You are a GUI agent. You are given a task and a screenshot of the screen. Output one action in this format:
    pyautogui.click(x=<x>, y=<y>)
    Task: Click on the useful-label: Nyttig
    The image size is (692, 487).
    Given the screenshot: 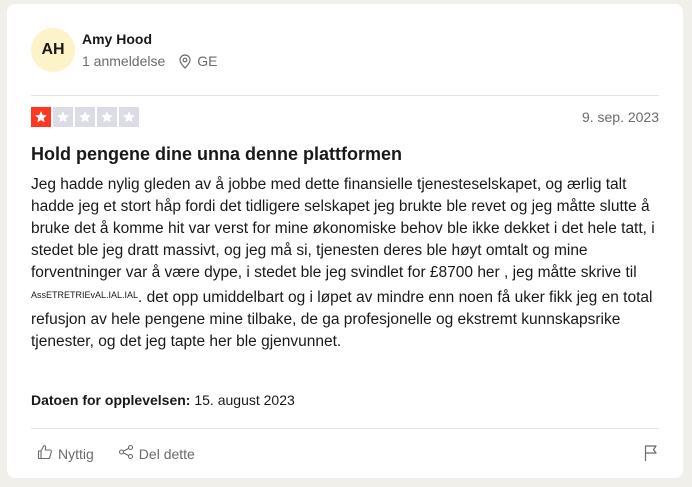 What is the action you would take?
    pyautogui.click(x=76, y=453)
    